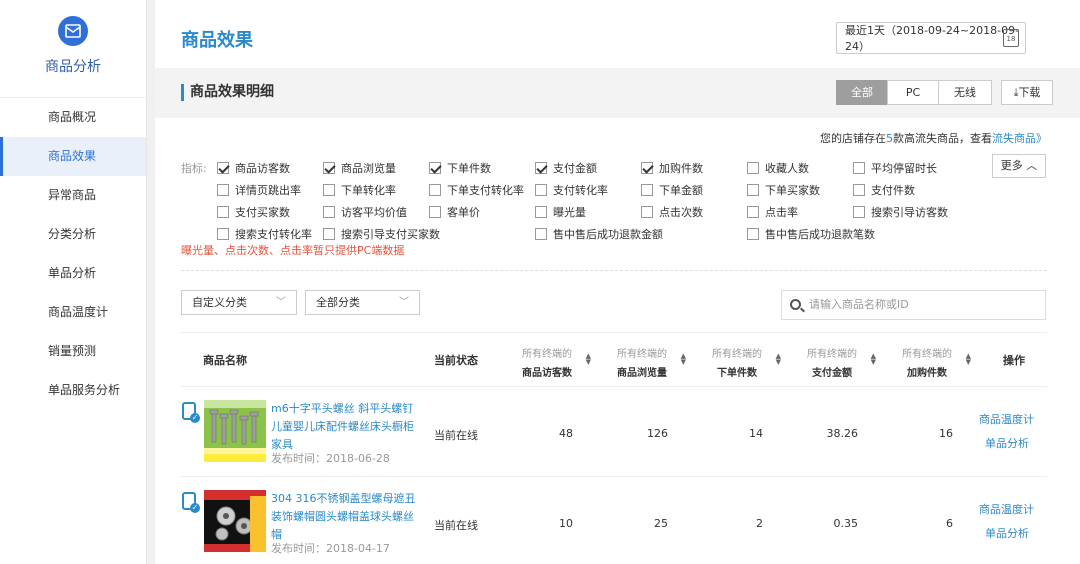 The height and width of the screenshot is (564, 1080). Describe the element at coordinates (560, 212) in the screenshot. I see `metric-checkbox: 曝光量` at that location.